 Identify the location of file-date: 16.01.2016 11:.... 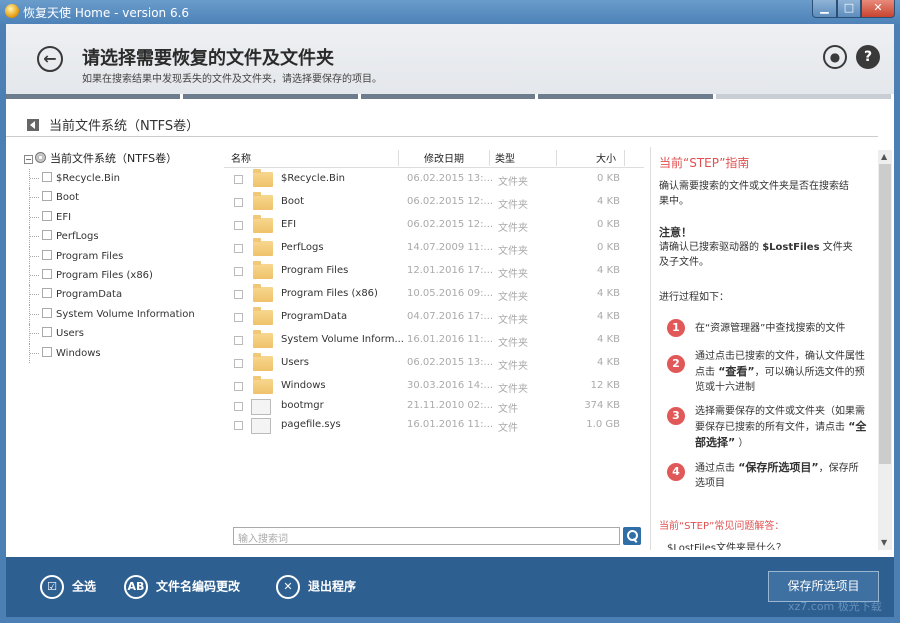
(450, 424).